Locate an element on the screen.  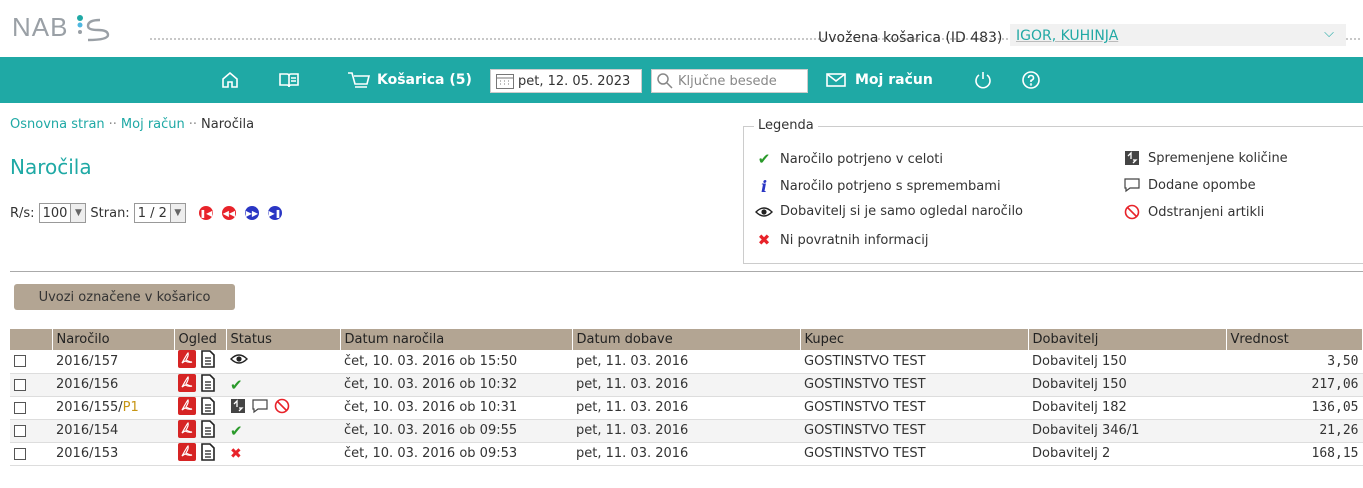
section-divider is located at coordinates (686, 271).